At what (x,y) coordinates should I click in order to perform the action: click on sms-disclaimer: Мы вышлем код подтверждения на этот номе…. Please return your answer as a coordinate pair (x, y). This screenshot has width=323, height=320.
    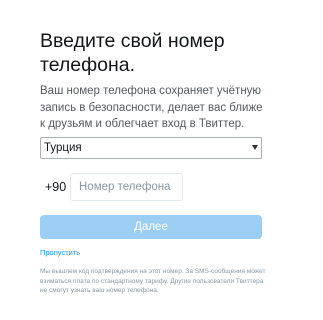
    Looking at the image, I should click on (153, 281).